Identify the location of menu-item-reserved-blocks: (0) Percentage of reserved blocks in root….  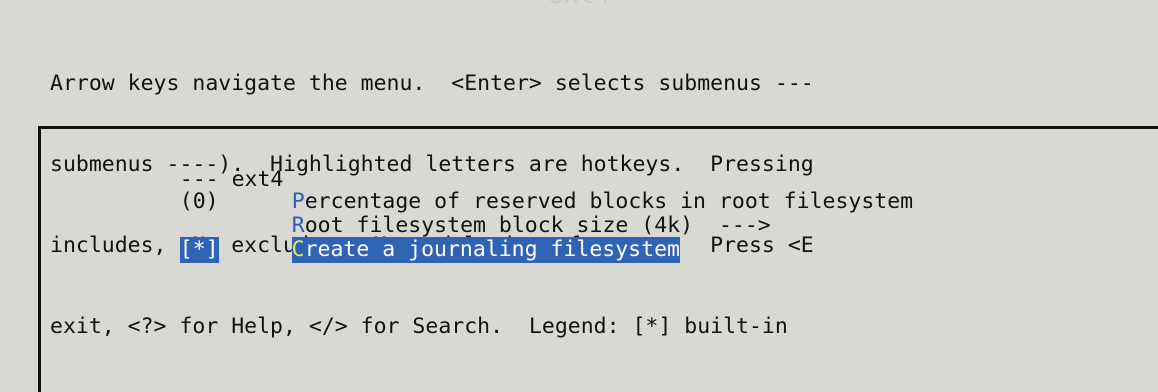
(520, 188).